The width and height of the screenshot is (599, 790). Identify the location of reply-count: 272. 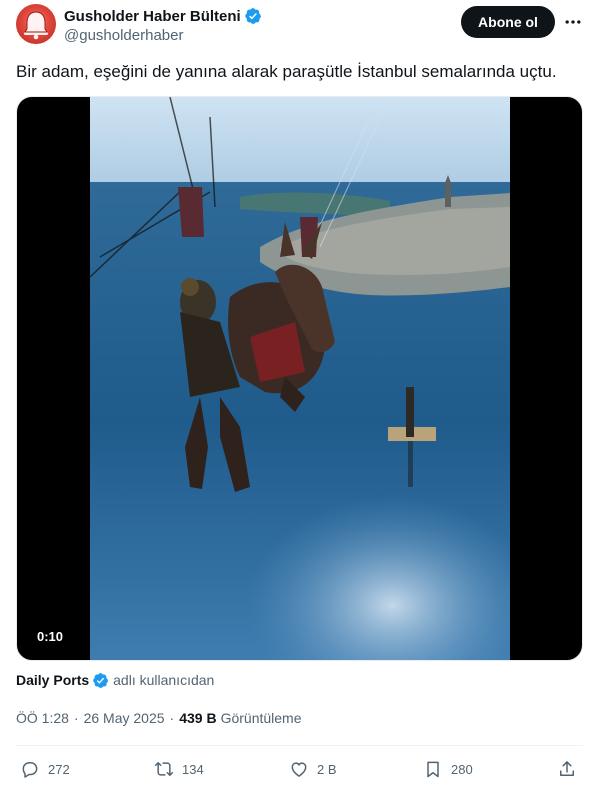
(59, 769).